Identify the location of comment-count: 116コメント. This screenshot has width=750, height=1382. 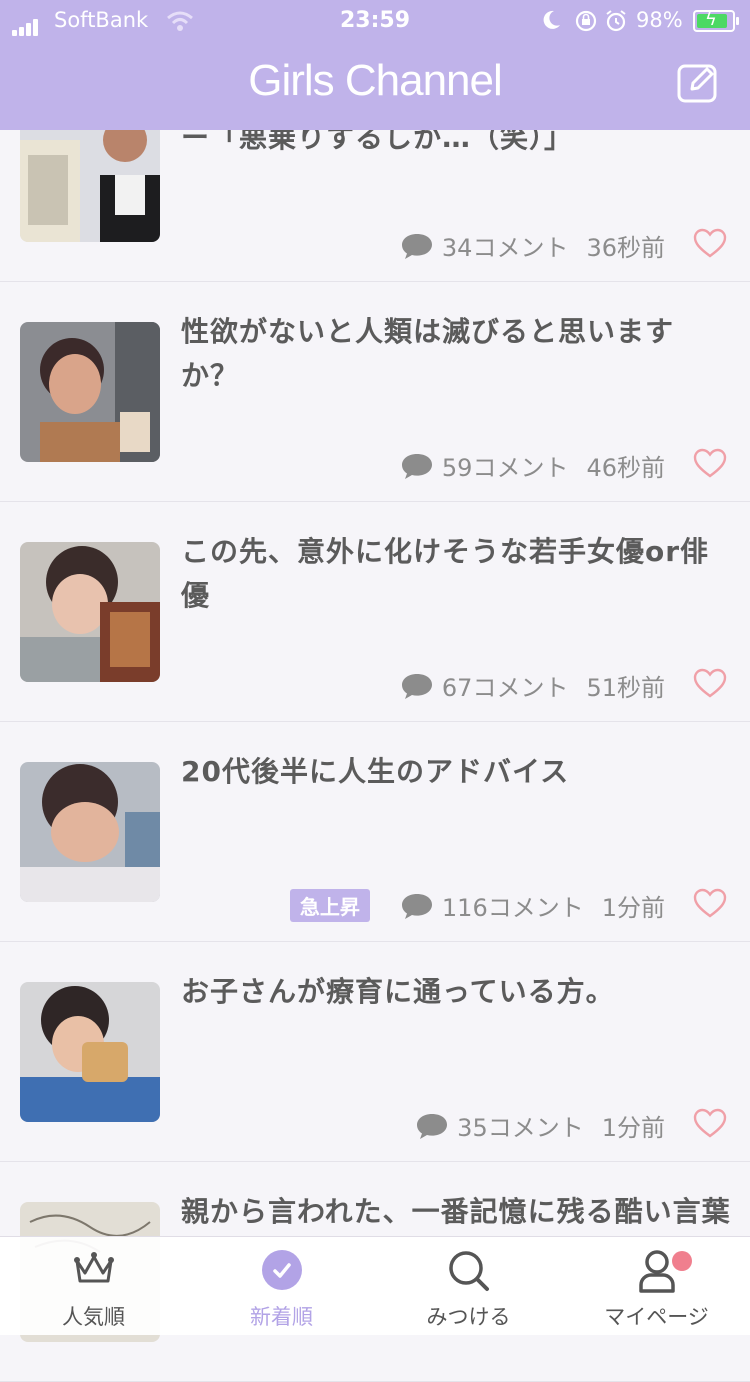
(512, 908).